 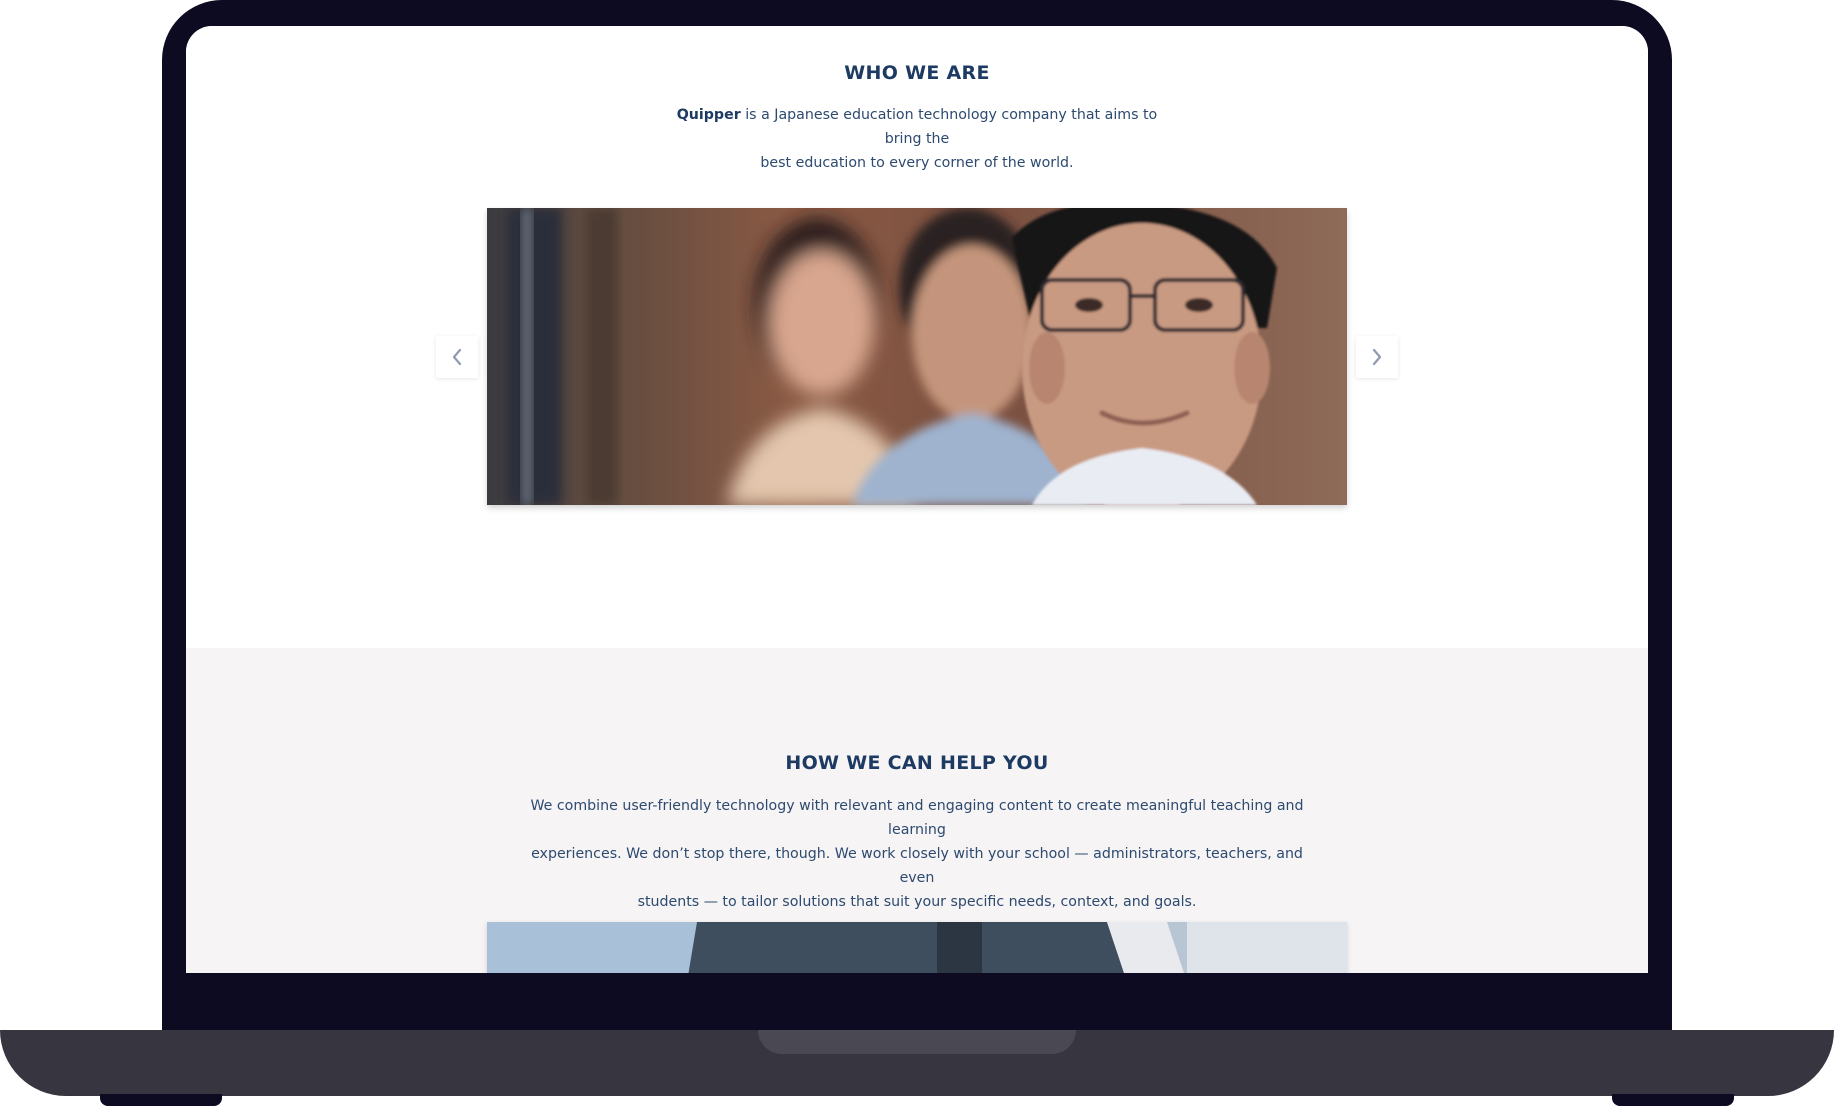 I want to click on laptop-foot-left, so click(x=161, y=1100).